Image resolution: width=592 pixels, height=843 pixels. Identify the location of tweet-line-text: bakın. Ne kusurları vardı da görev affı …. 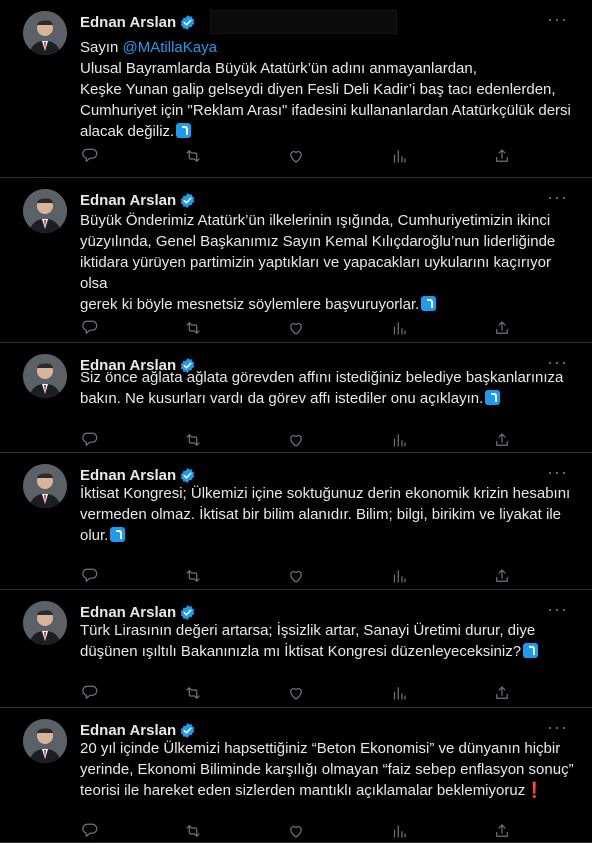
(282, 398).